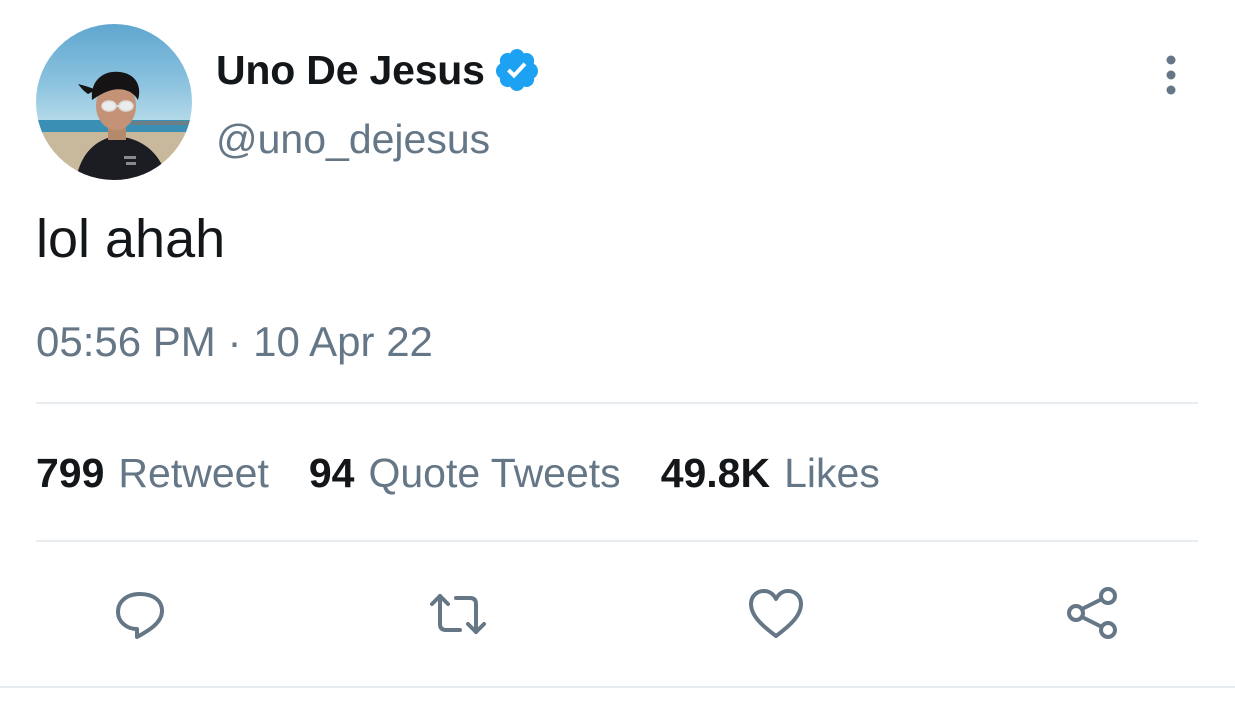 Image resolution: width=1235 pixels, height=705 pixels. I want to click on stat-retweets: 799 Retweet, so click(152, 473).